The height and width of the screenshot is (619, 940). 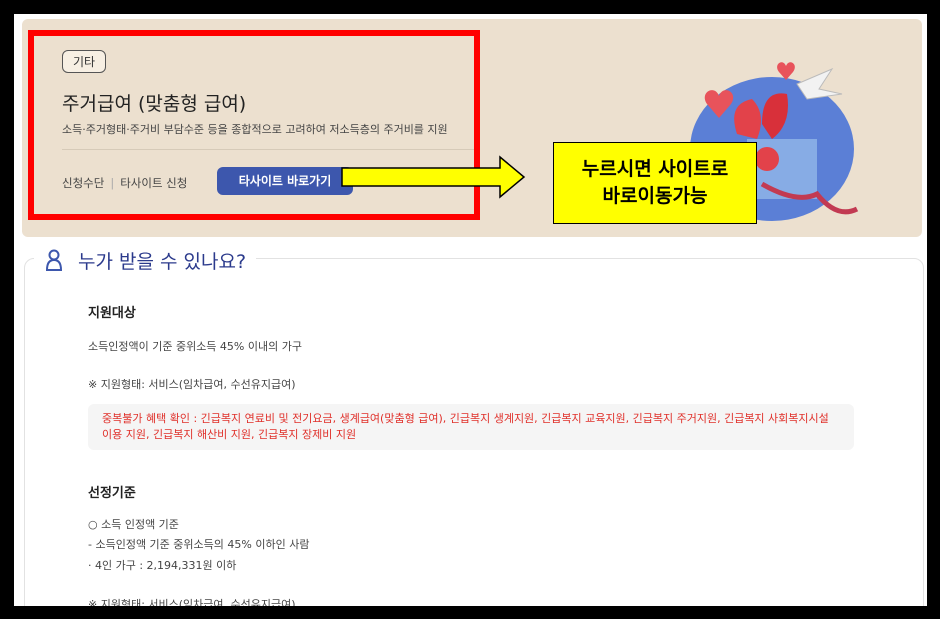 I want to click on callout-line-2: 바로이동가능, so click(x=655, y=196).